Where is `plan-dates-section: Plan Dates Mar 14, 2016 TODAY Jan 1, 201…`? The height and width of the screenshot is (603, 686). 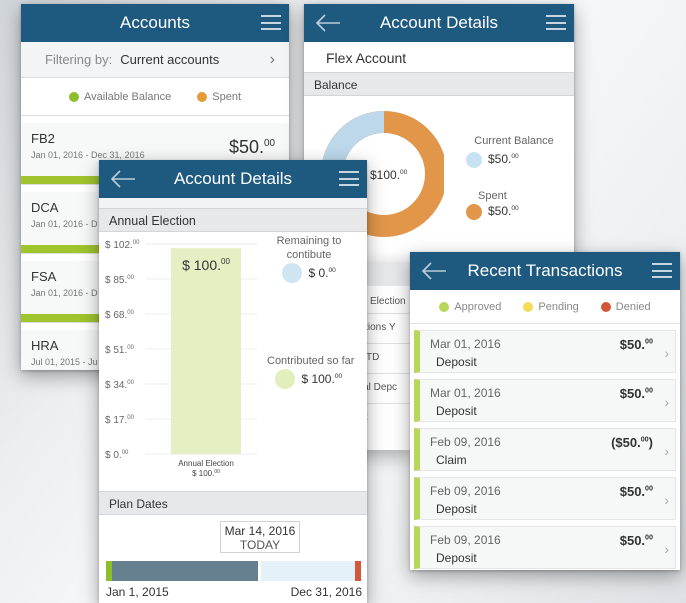 plan-dates-section: Plan Dates Mar 14, 2016 TODAY Jan 1, 201… is located at coordinates (233, 545).